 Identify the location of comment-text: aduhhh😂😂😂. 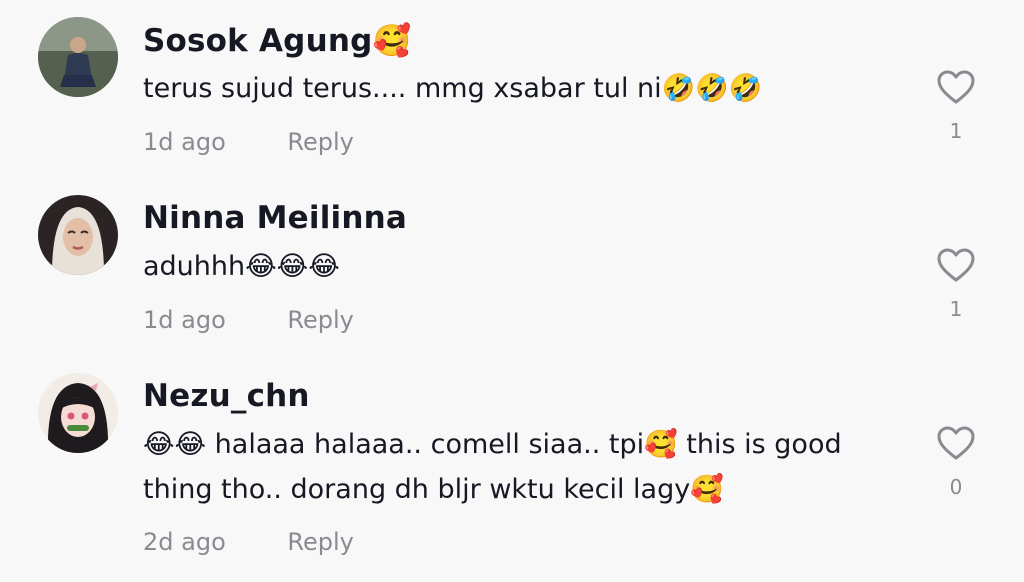
(241, 266).